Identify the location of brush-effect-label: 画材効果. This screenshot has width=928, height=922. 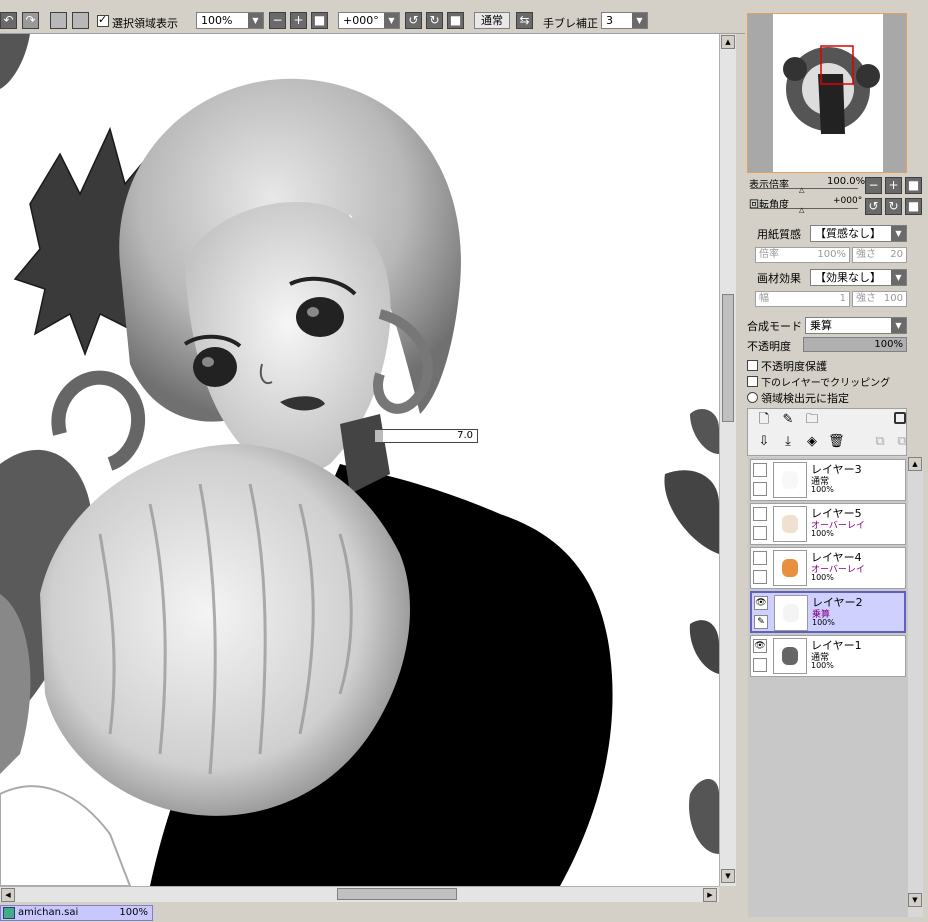
(779, 278).